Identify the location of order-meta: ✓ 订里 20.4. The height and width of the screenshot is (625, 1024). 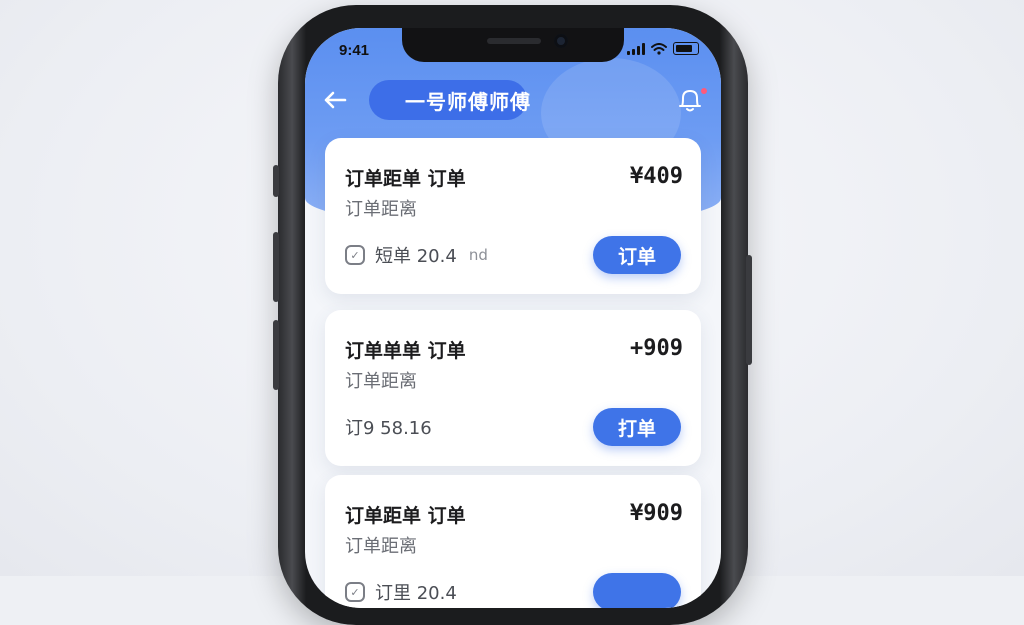
(401, 592).